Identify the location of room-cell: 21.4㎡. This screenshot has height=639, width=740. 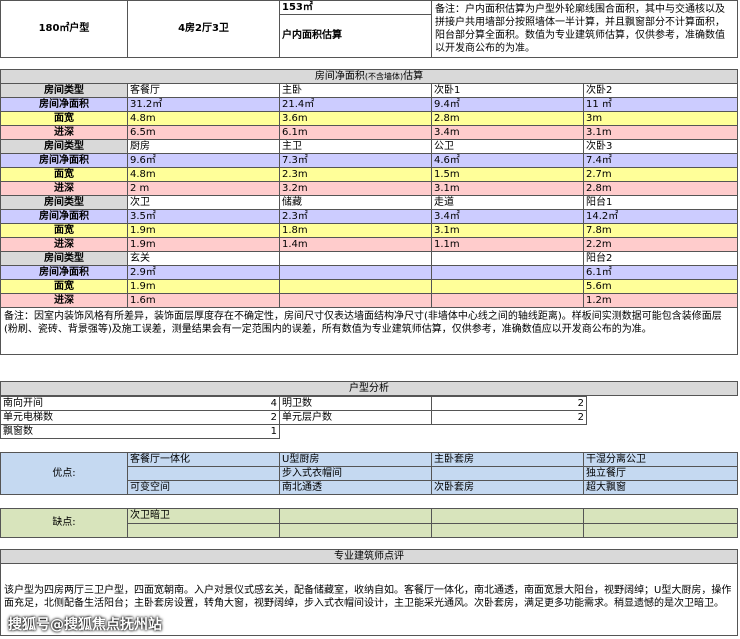
(355, 104).